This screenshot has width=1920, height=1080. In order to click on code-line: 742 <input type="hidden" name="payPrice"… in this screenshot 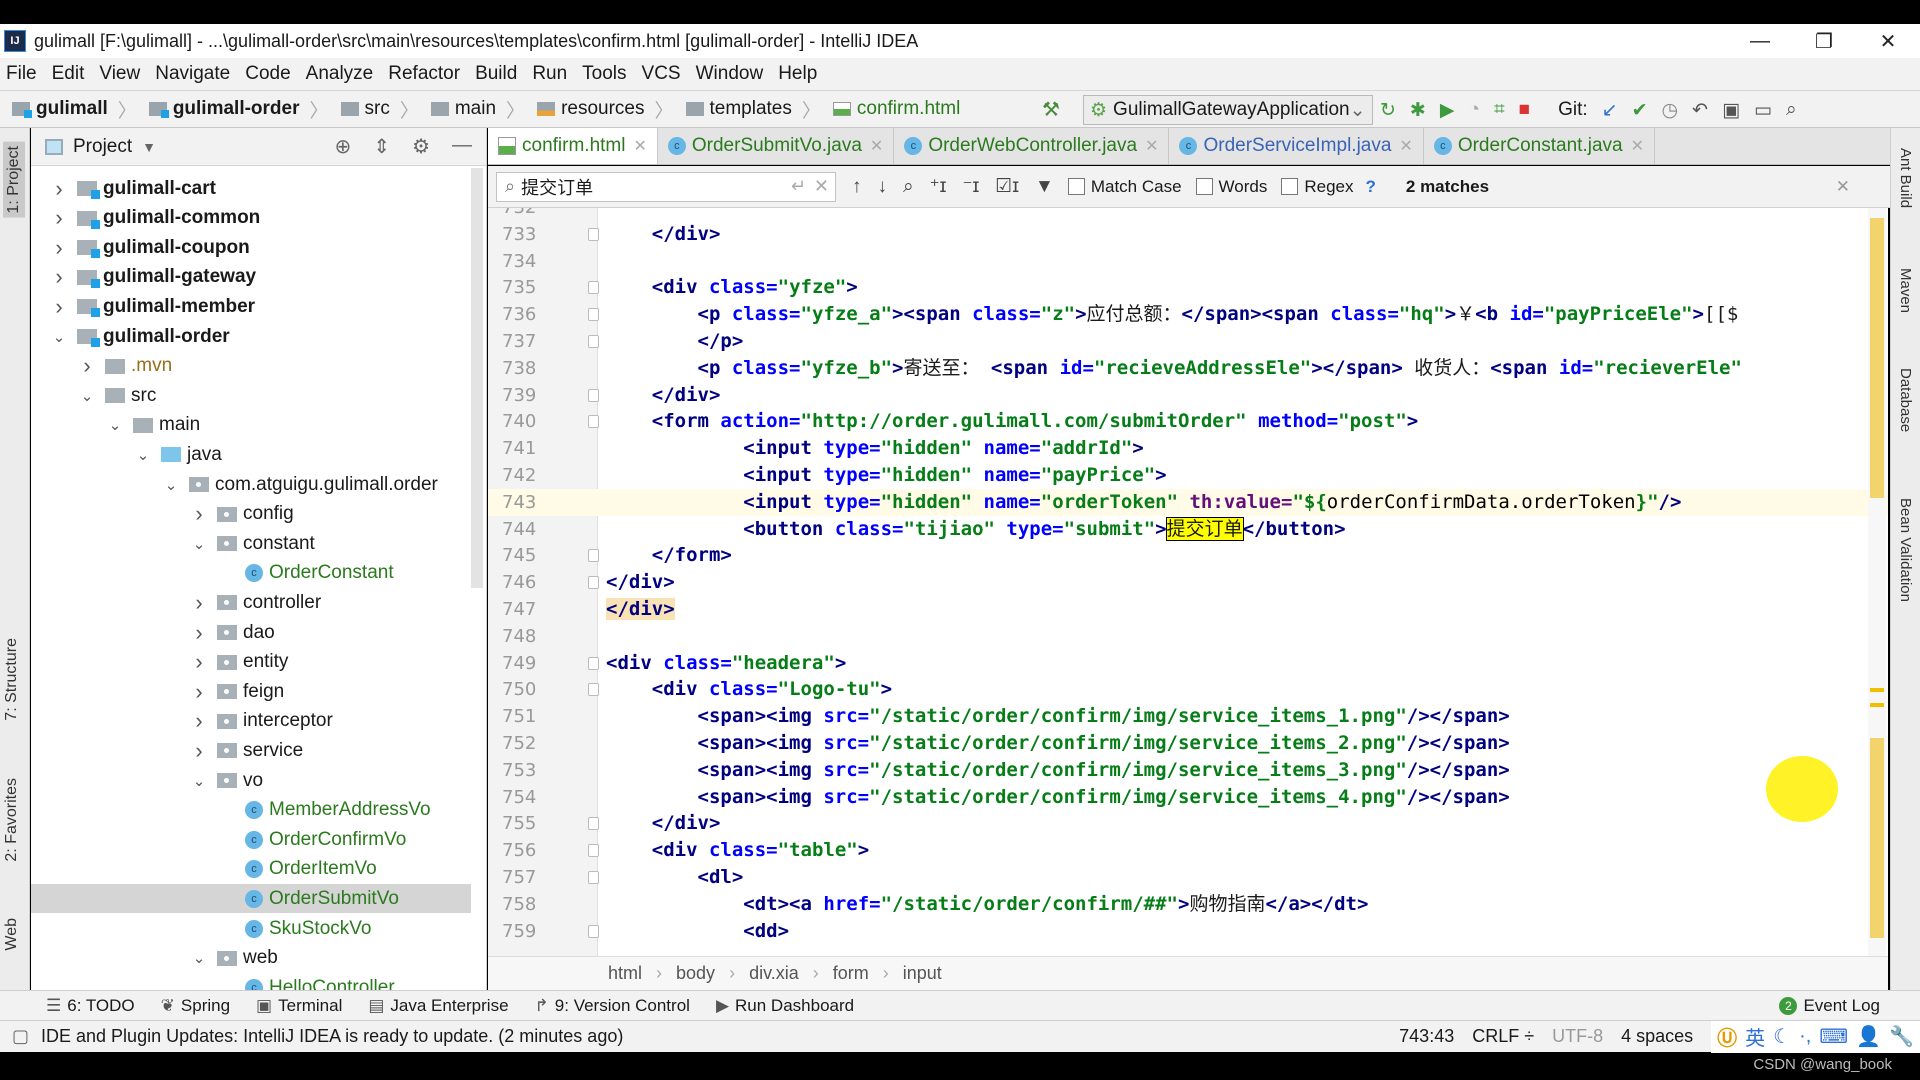, I will do `click(1188, 475)`.